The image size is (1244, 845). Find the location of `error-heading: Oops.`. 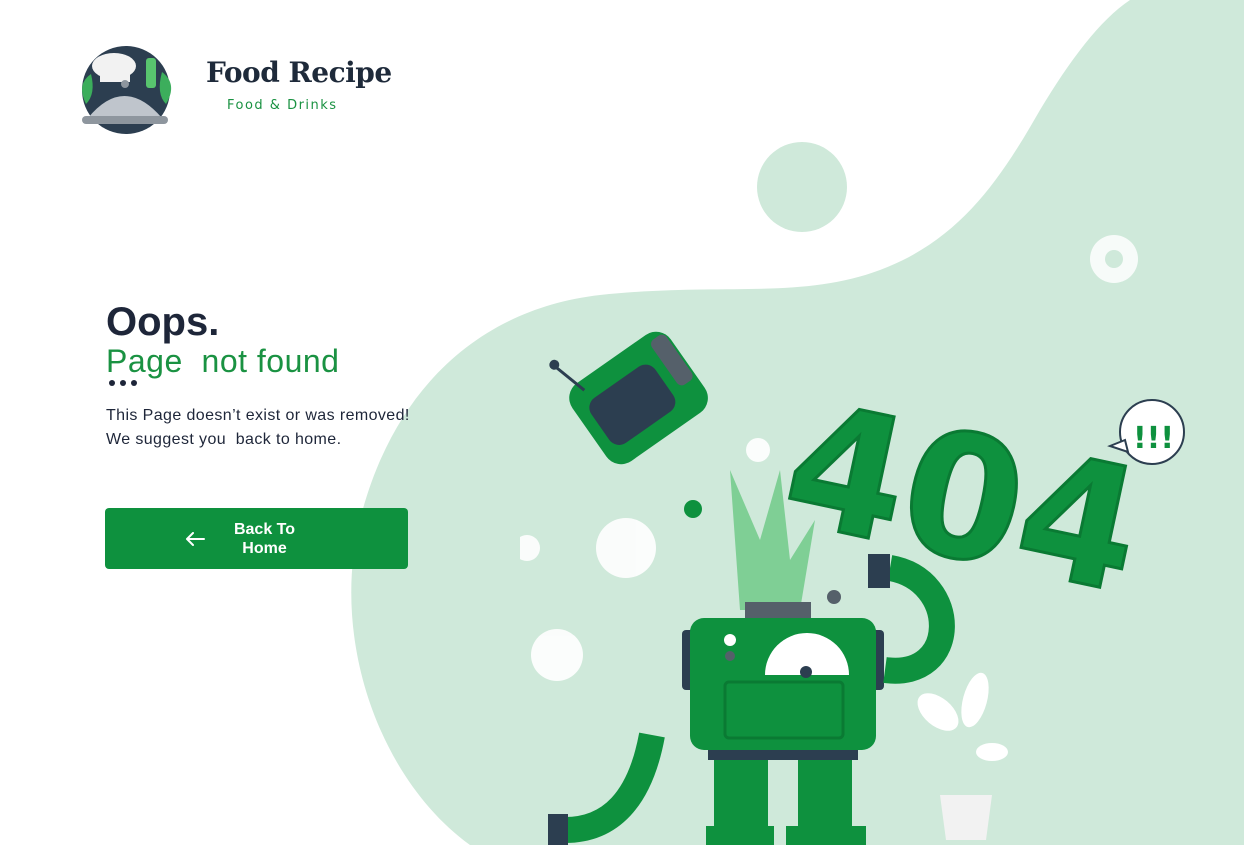

error-heading: Oops. is located at coordinates (163, 322).